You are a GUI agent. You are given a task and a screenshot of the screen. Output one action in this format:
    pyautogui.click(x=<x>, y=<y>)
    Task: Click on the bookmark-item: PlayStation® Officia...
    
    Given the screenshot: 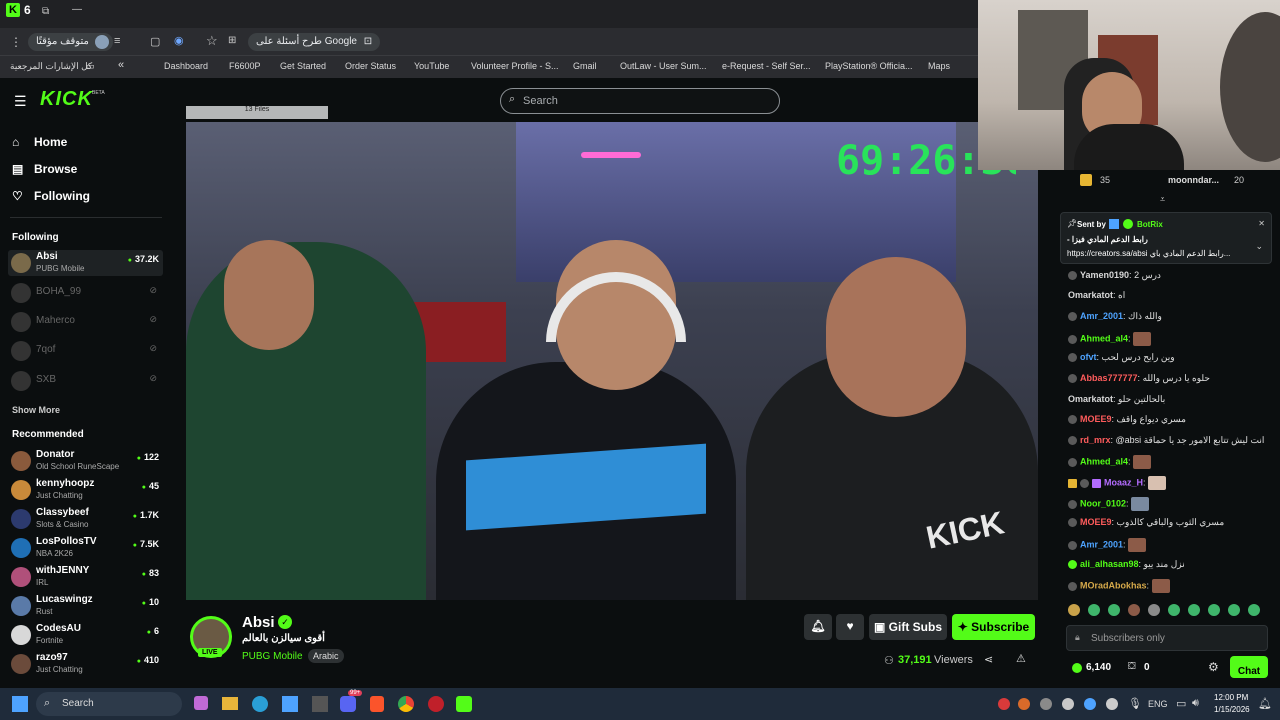 What is the action you would take?
    pyautogui.click(x=869, y=66)
    